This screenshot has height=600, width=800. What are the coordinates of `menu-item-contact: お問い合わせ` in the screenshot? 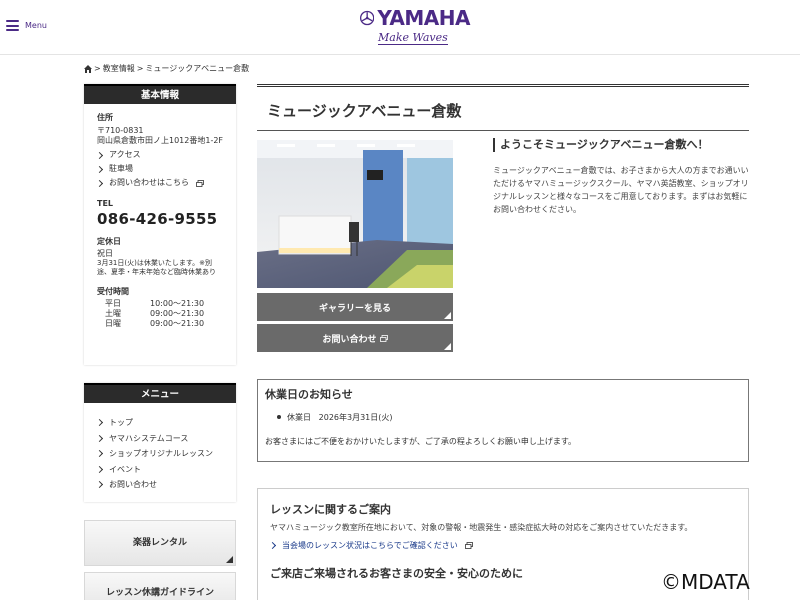 It's located at (160, 485).